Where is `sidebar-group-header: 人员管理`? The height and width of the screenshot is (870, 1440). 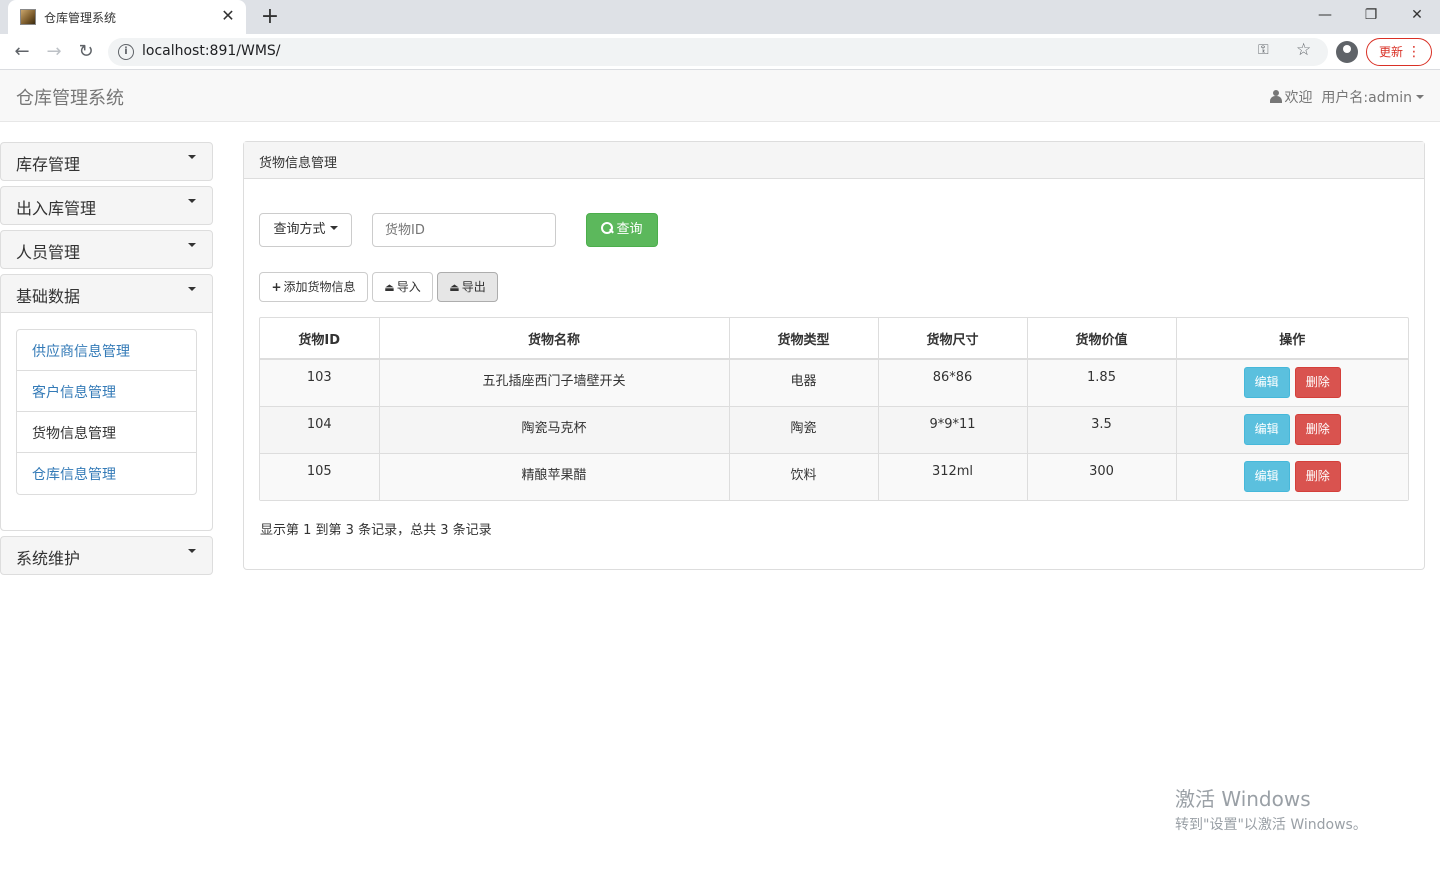
sidebar-group-header: 人员管理 is located at coordinates (106, 249).